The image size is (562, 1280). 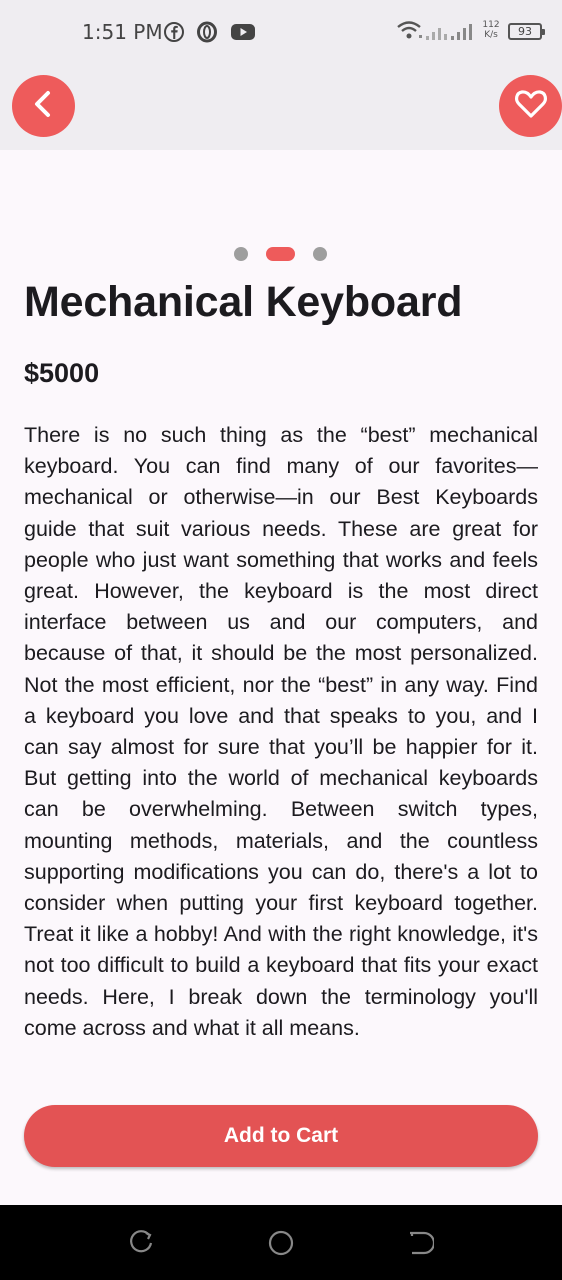 I want to click on network-speed: 112 K/s, so click(x=491, y=30).